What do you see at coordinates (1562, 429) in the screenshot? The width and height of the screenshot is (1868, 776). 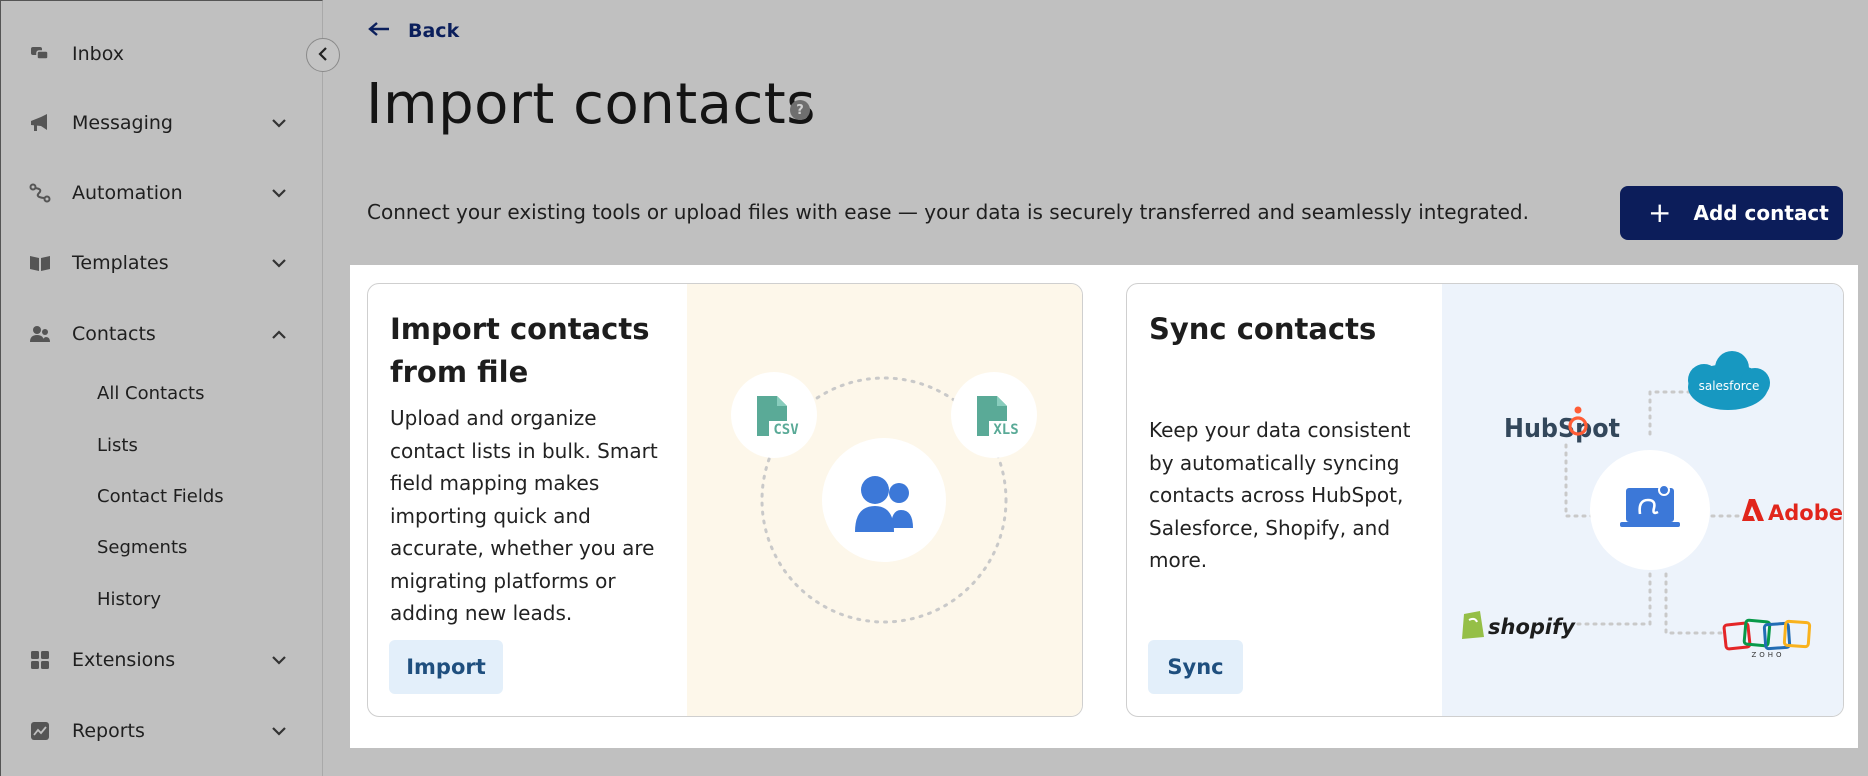 I see `hubspot-text: HubSpot` at bounding box center [1562, 429].